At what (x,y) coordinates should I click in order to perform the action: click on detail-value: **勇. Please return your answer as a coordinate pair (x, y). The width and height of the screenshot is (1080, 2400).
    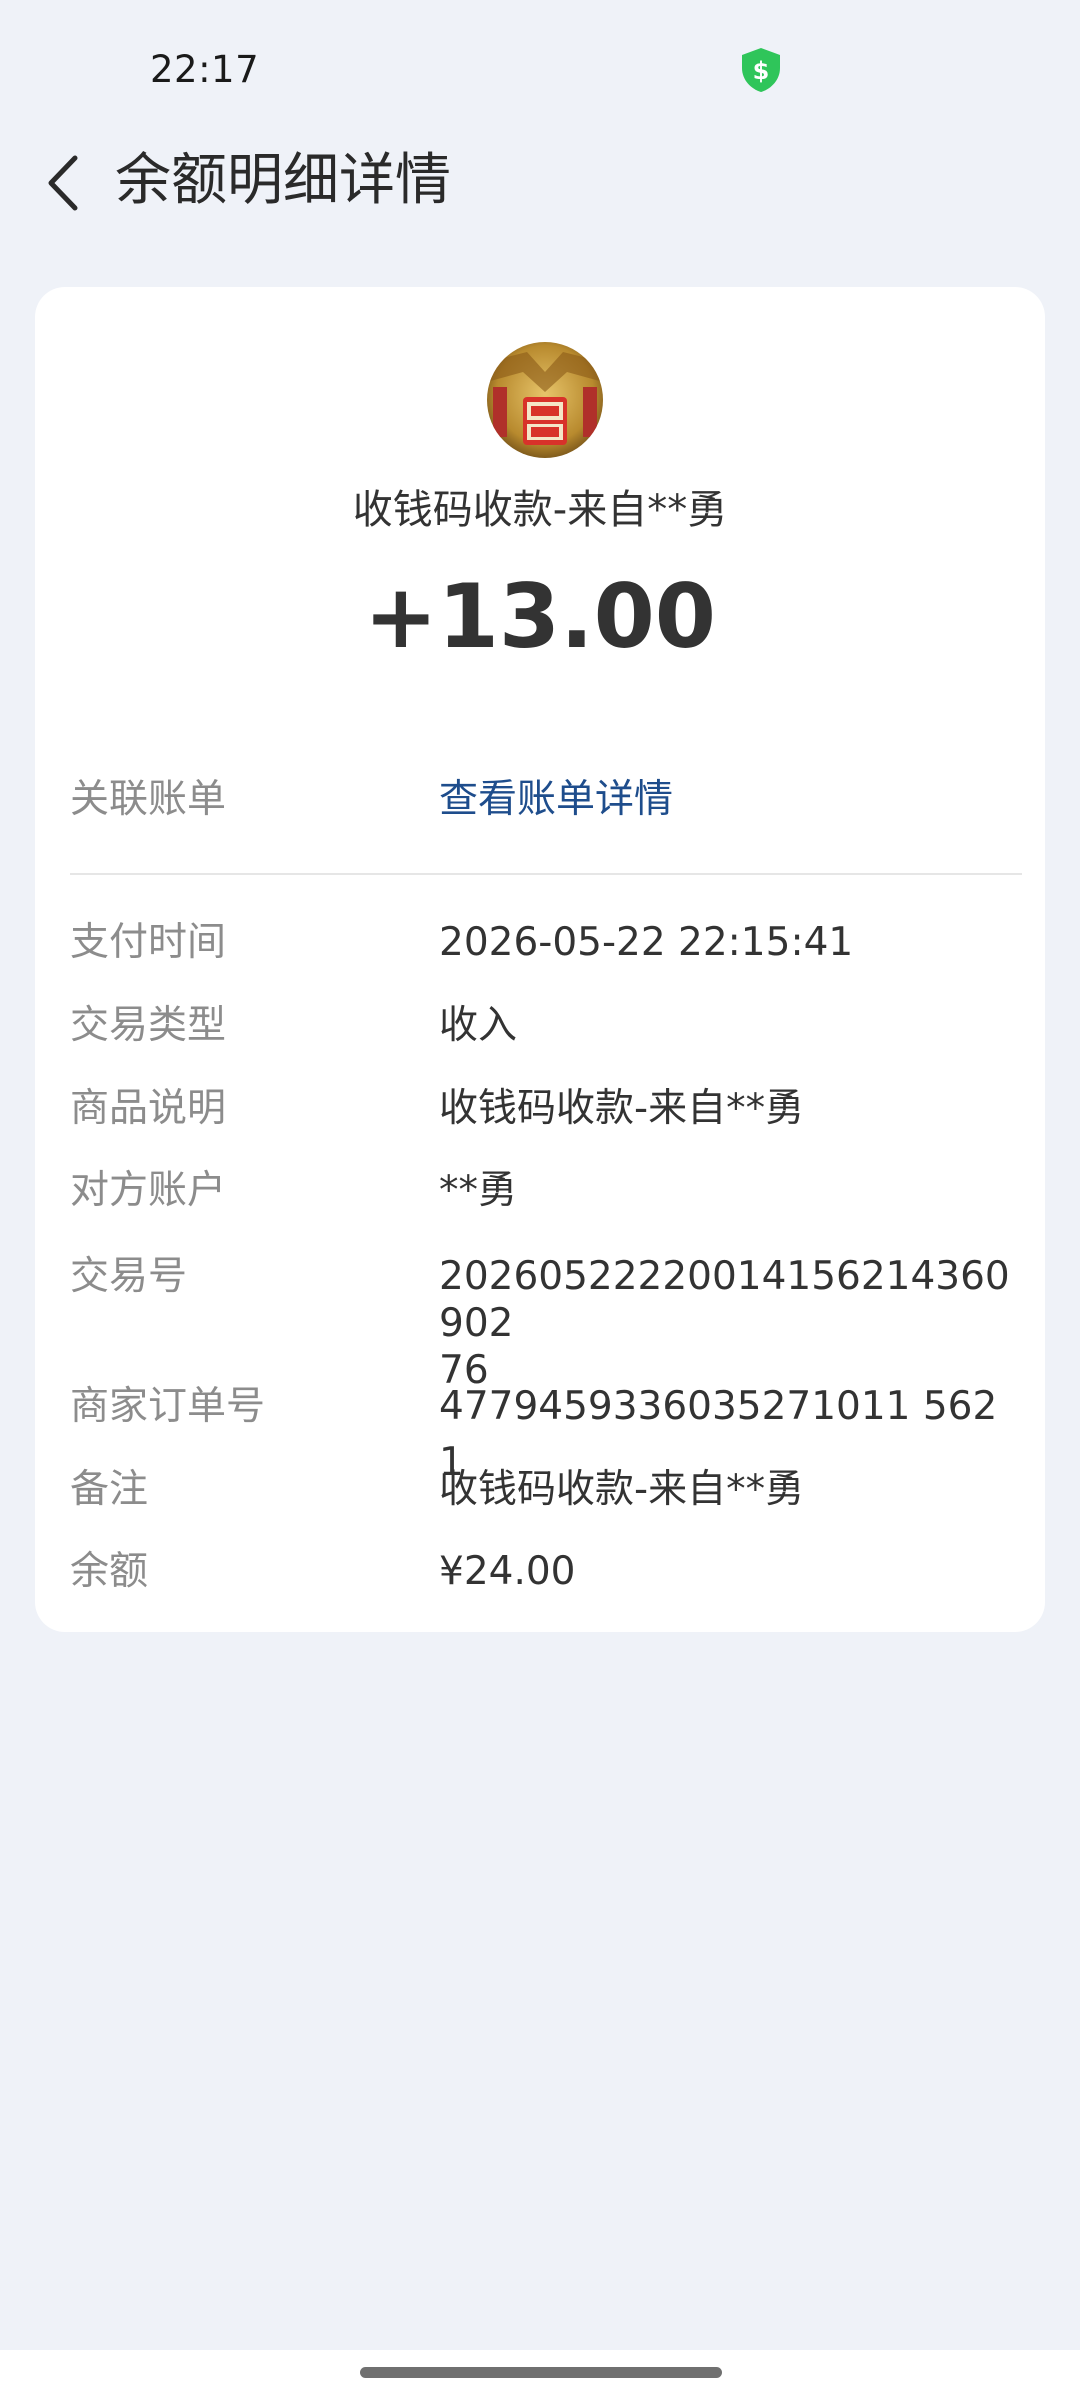
    Looking at the image, I should click on (478, 1190).